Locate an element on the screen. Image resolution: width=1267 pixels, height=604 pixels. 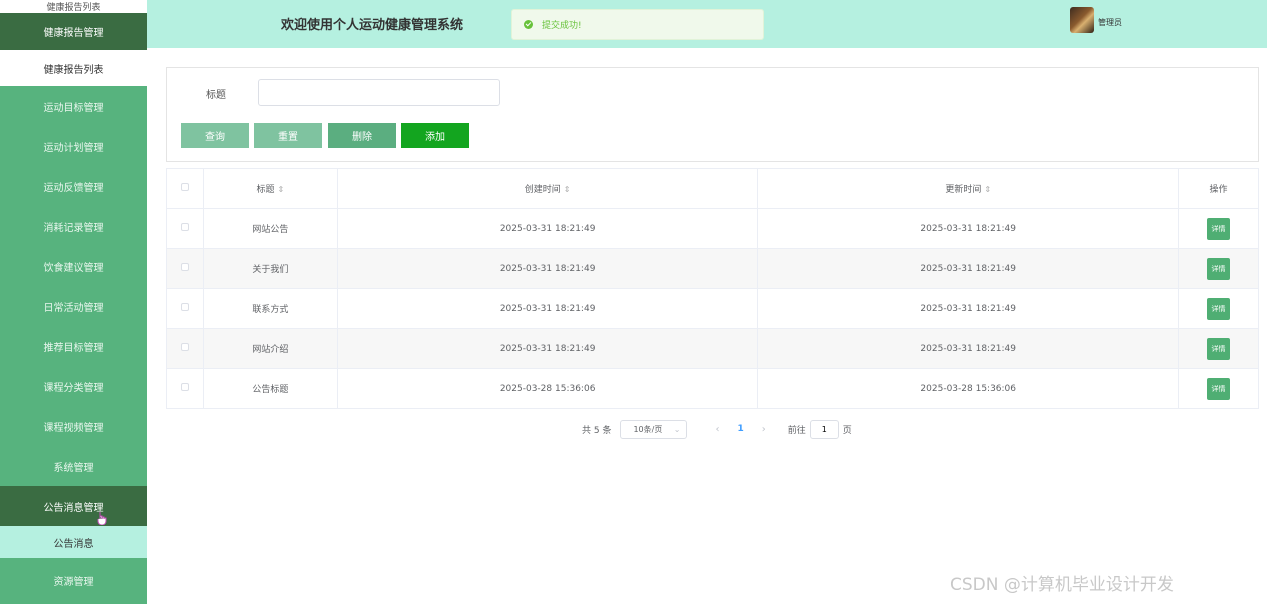
sidebar-item: 运动计划管理 is located at coordinates (73, 146).